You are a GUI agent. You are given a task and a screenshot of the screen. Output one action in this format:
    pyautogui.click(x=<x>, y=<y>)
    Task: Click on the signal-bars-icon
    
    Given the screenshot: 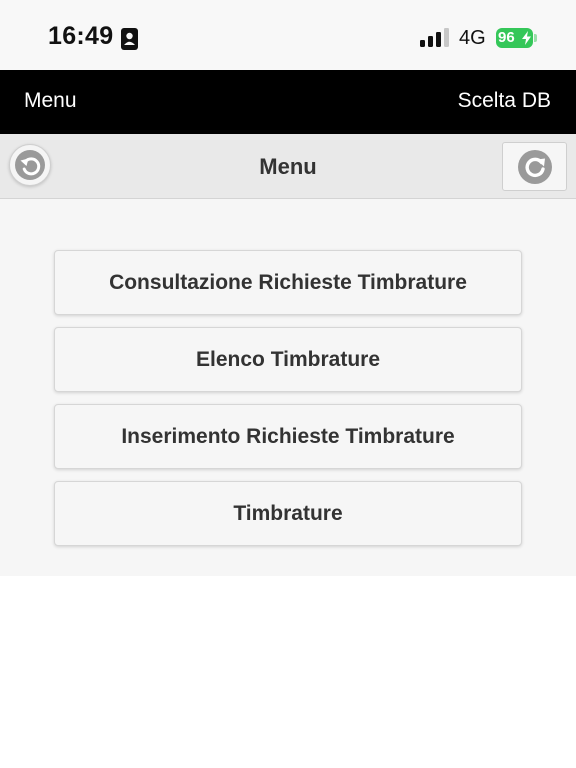 What is the action you would take?
    pyautogui.click(x=434, y=37)
    